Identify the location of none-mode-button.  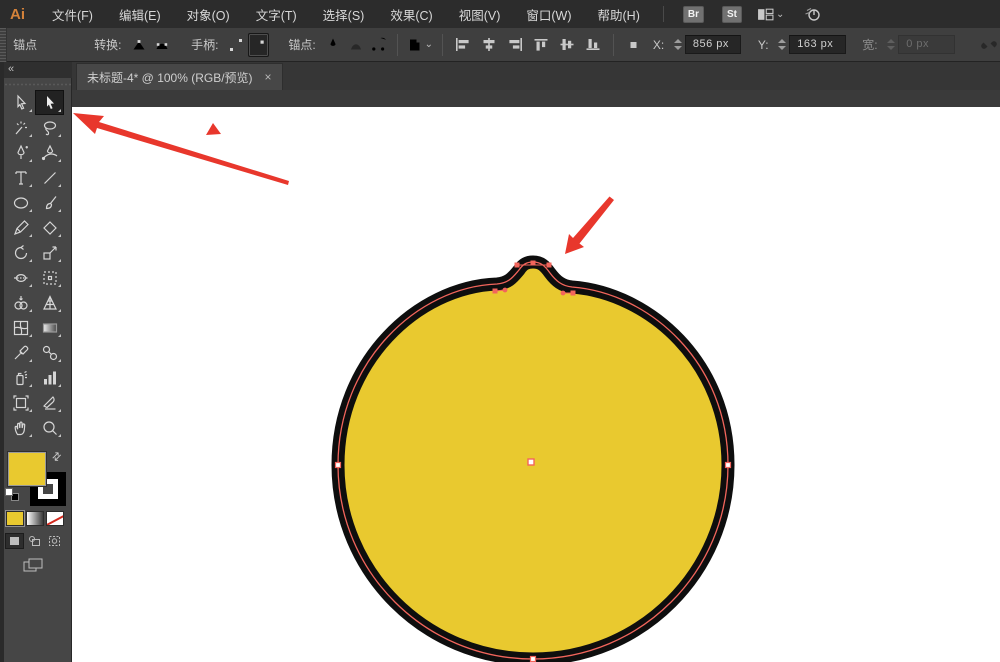
(55, 518).